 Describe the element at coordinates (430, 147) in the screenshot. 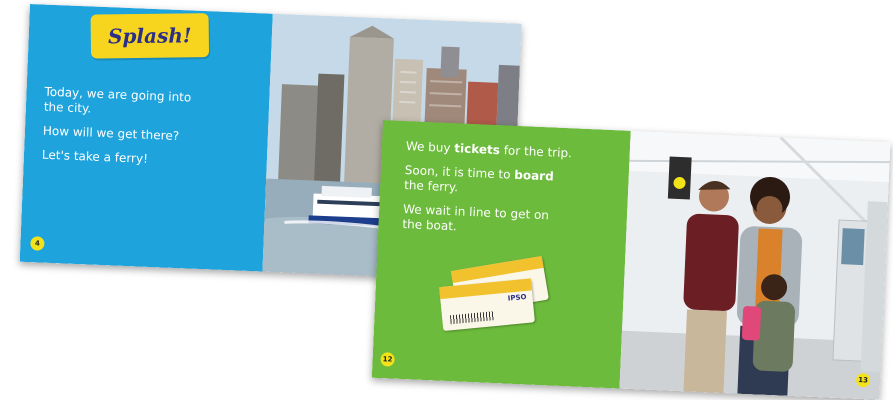

I see `text-segment: We buy` at that location.